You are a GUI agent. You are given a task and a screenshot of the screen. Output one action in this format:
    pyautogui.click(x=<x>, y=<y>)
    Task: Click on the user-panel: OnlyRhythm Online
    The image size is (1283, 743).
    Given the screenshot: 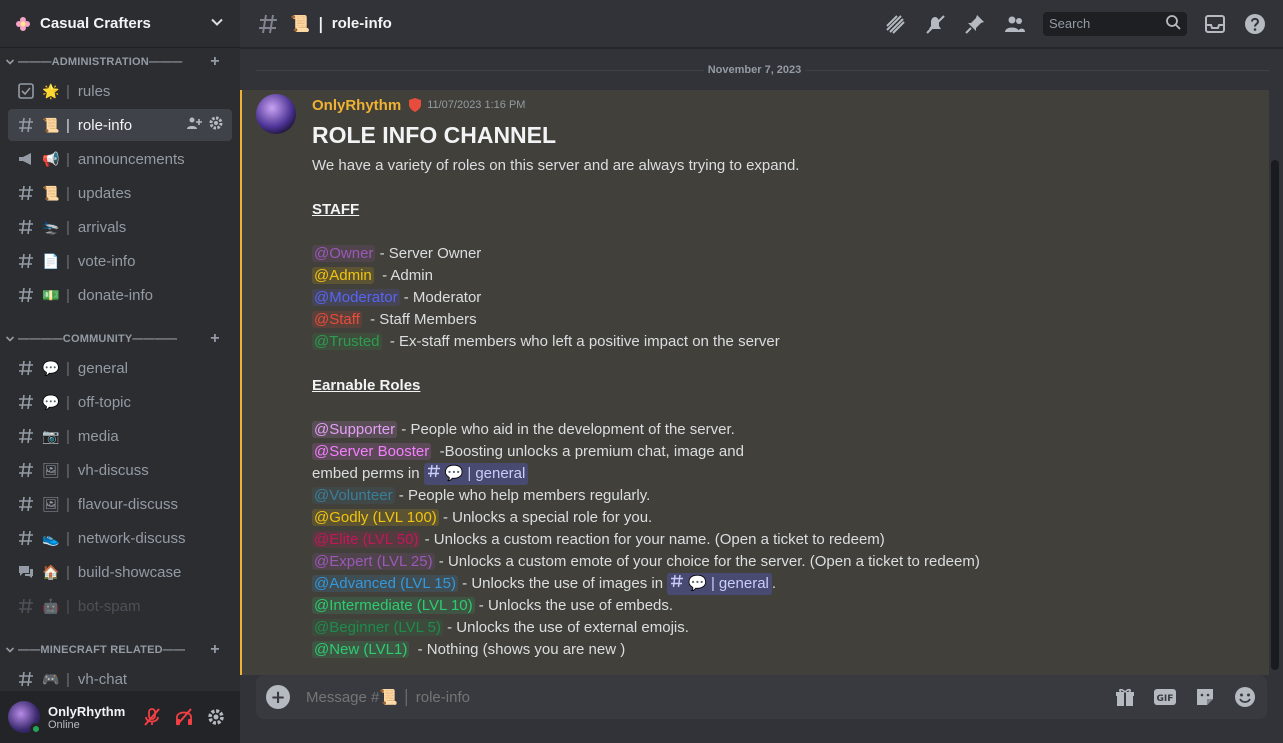 What is the action you would take?
    pyautogui.click(x=120, y=717)
    